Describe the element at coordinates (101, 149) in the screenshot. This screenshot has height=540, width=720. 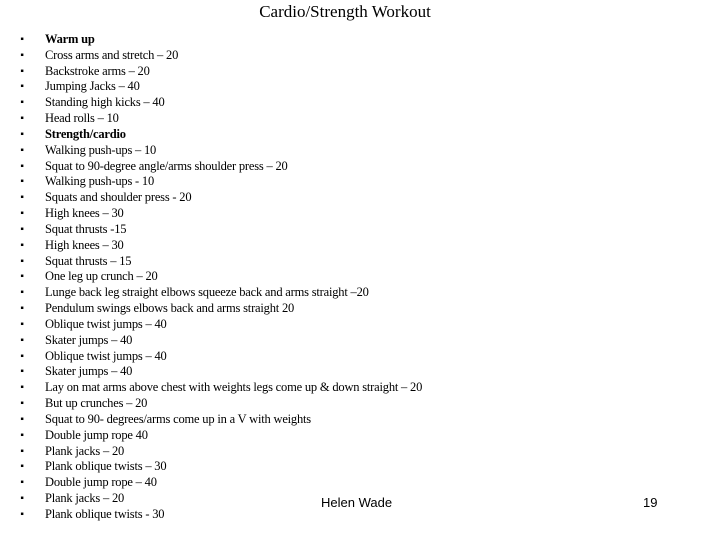
I see `exercise-text: Walking push-ups – 10` at that location.